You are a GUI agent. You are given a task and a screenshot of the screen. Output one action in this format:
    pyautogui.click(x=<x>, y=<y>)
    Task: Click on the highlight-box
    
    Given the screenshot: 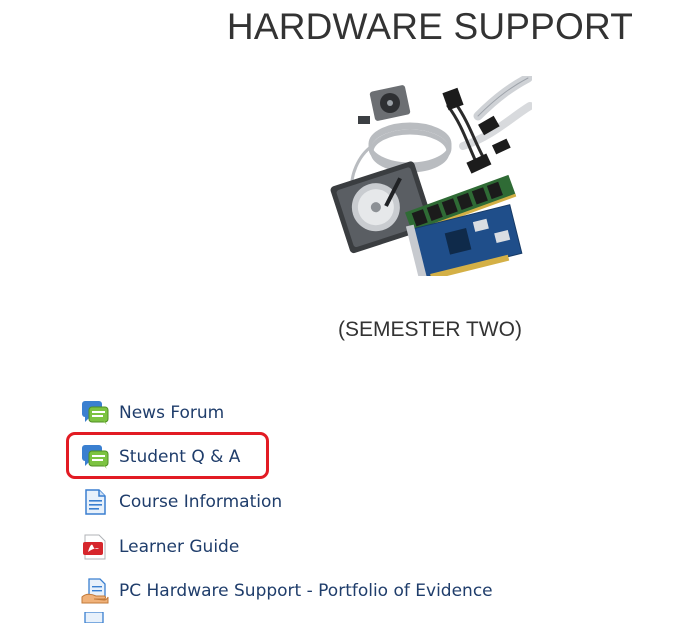 What is the action you would take?
    pyautogui.click(x=167, y=455)
    